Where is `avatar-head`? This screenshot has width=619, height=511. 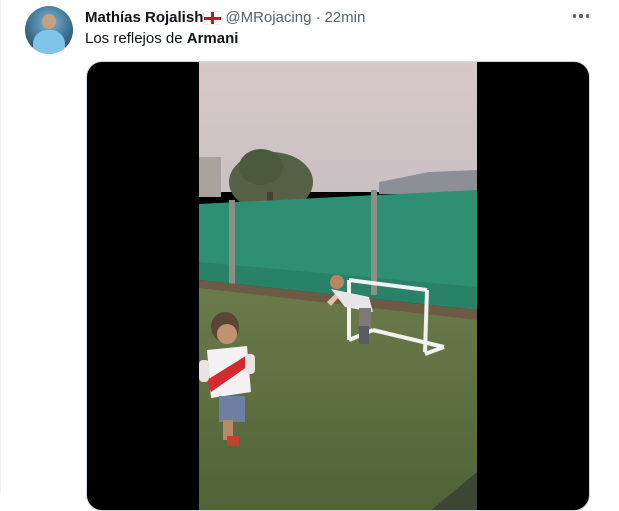
avatar-head is located at coordinates (49, 21).